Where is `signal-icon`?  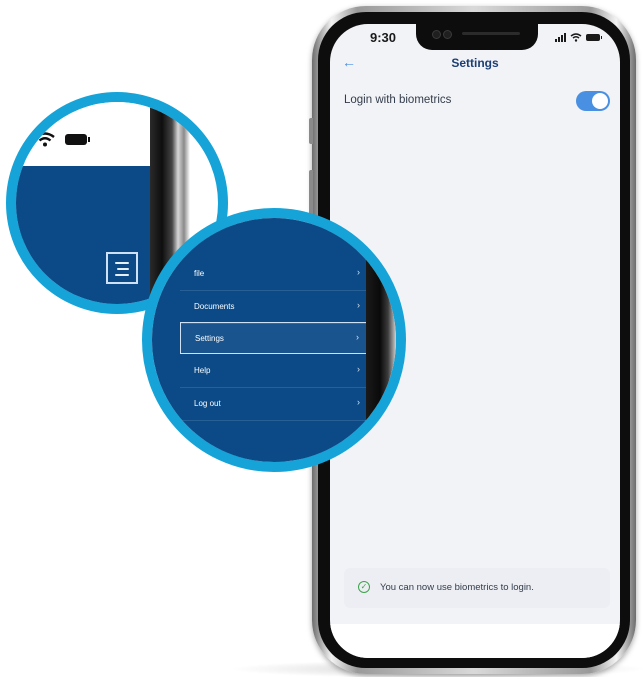
signal-icon is located at coordinates (560, 37).